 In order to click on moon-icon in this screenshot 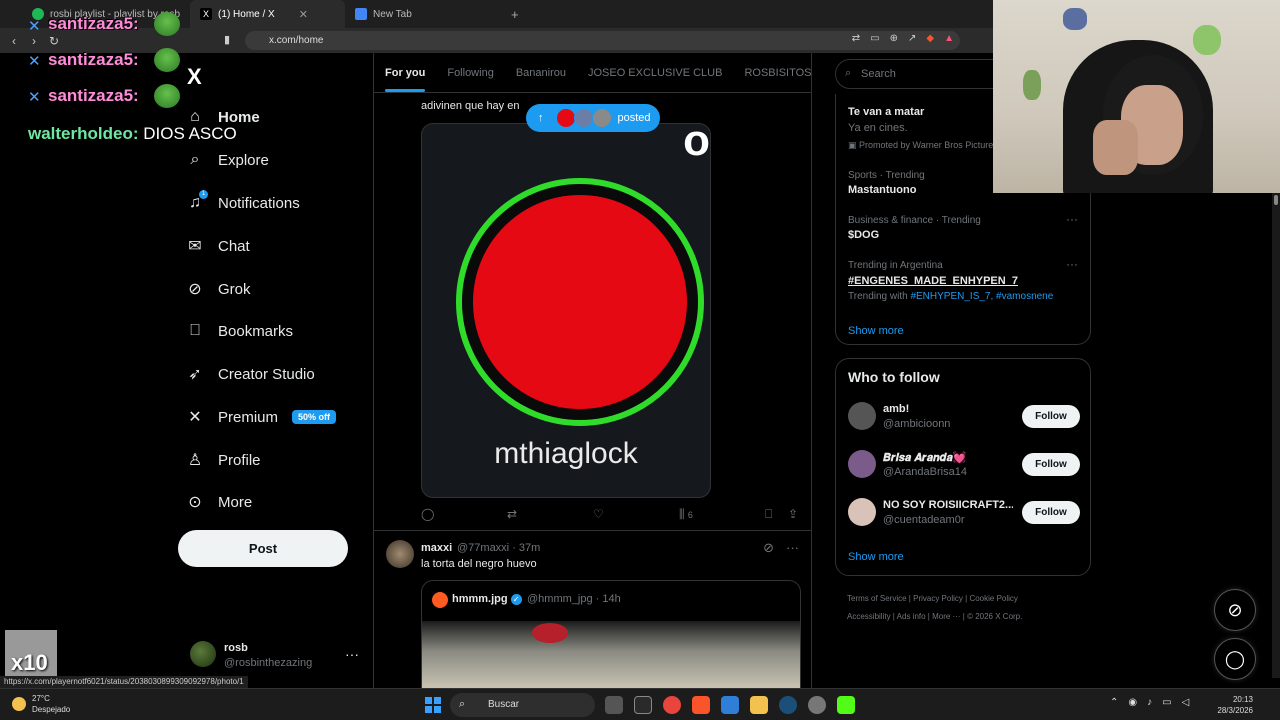, I will do `click(19, 704)`.